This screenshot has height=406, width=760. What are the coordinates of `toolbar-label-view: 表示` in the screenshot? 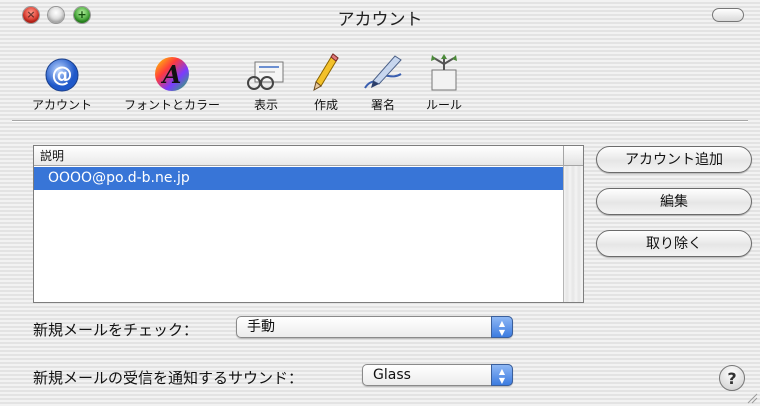 It's located at (265, 105).